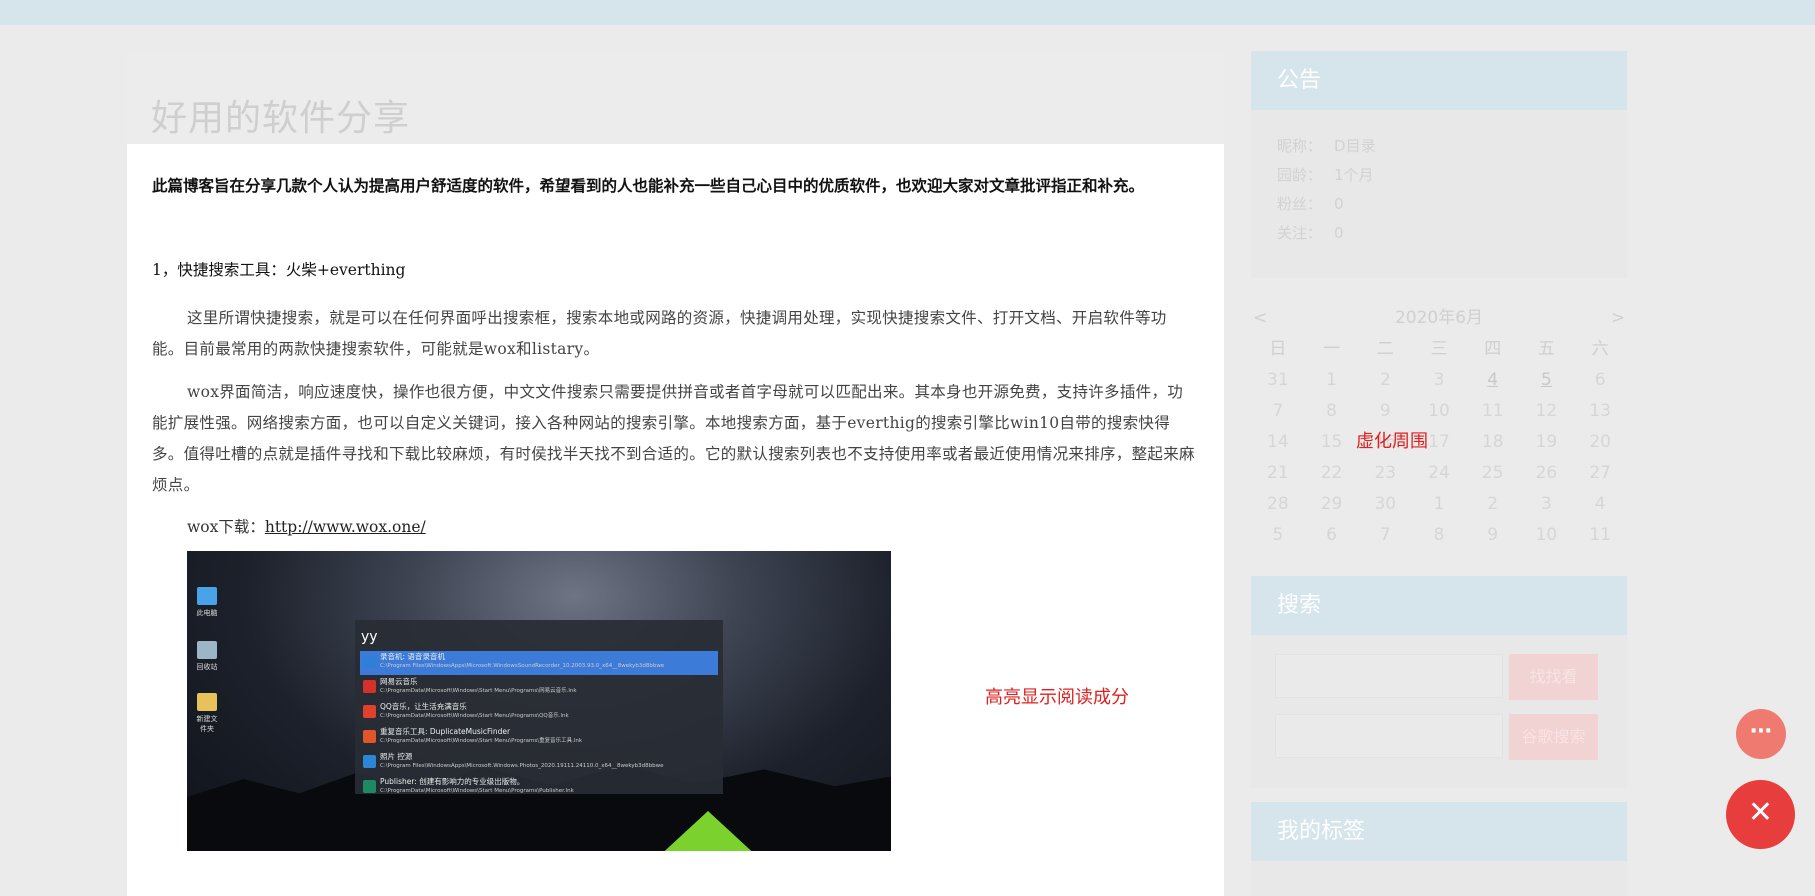 This screenshot has width=1815, height=896. Describe the element at coordinates (1385, 504) in the screenshot. I see `calendar-day: 30` at that location.